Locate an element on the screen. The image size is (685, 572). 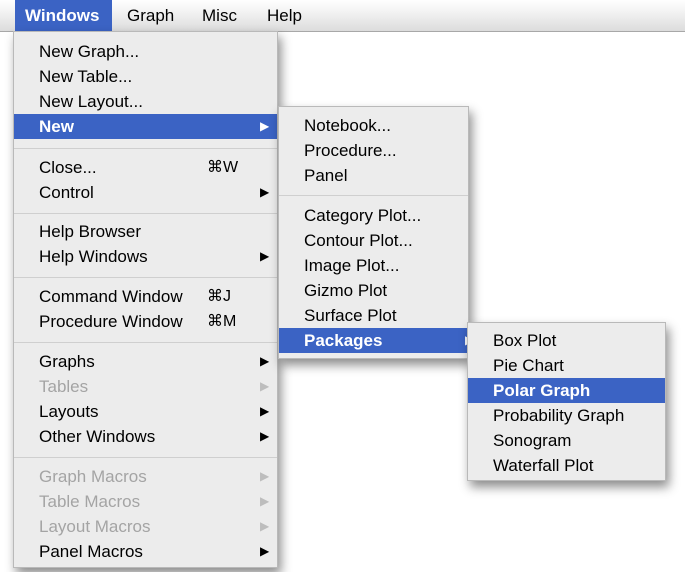
menu-item-label: Panel Macros is located at coordinates (91, 551).